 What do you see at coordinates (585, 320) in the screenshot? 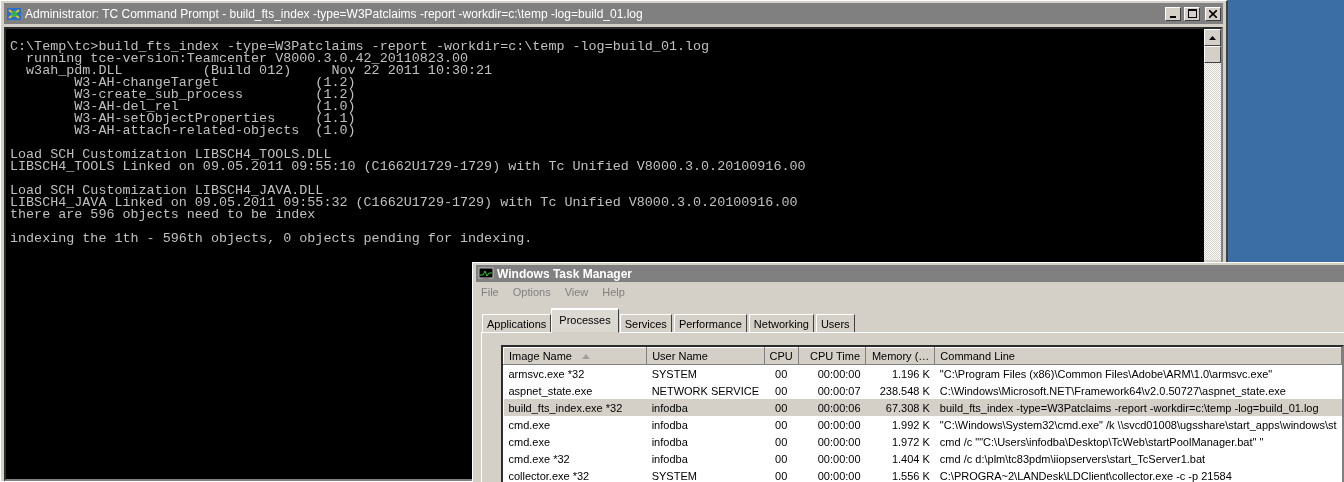
I see `tab: Processes` at bounding box center [585, 320].